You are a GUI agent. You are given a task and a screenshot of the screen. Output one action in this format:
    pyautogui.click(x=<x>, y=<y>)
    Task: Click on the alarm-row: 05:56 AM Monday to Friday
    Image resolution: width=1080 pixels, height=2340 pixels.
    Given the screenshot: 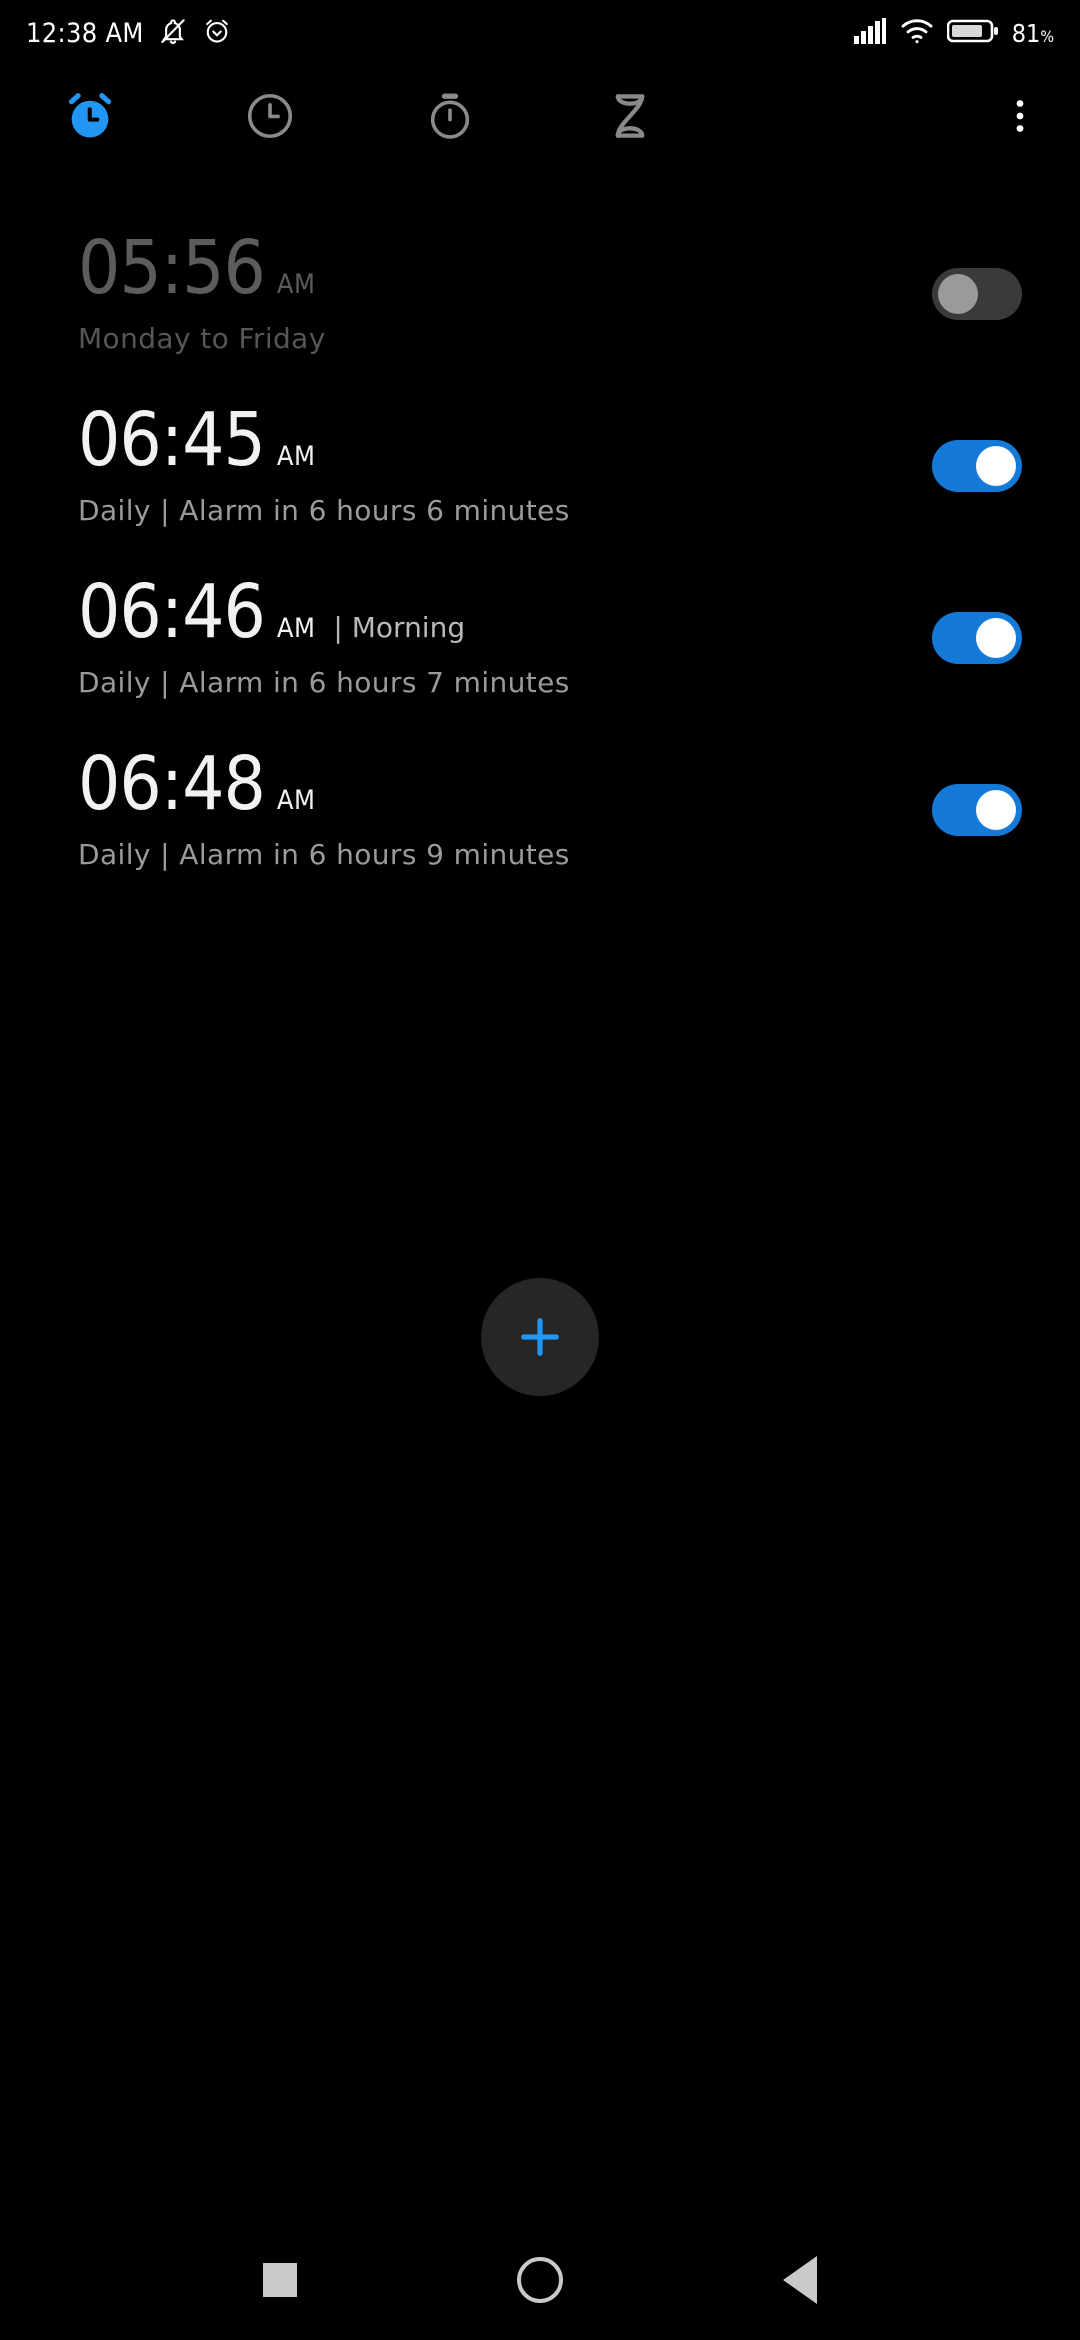 What is the action you would take?
    pyautogui.click(x=540, y=294)
    